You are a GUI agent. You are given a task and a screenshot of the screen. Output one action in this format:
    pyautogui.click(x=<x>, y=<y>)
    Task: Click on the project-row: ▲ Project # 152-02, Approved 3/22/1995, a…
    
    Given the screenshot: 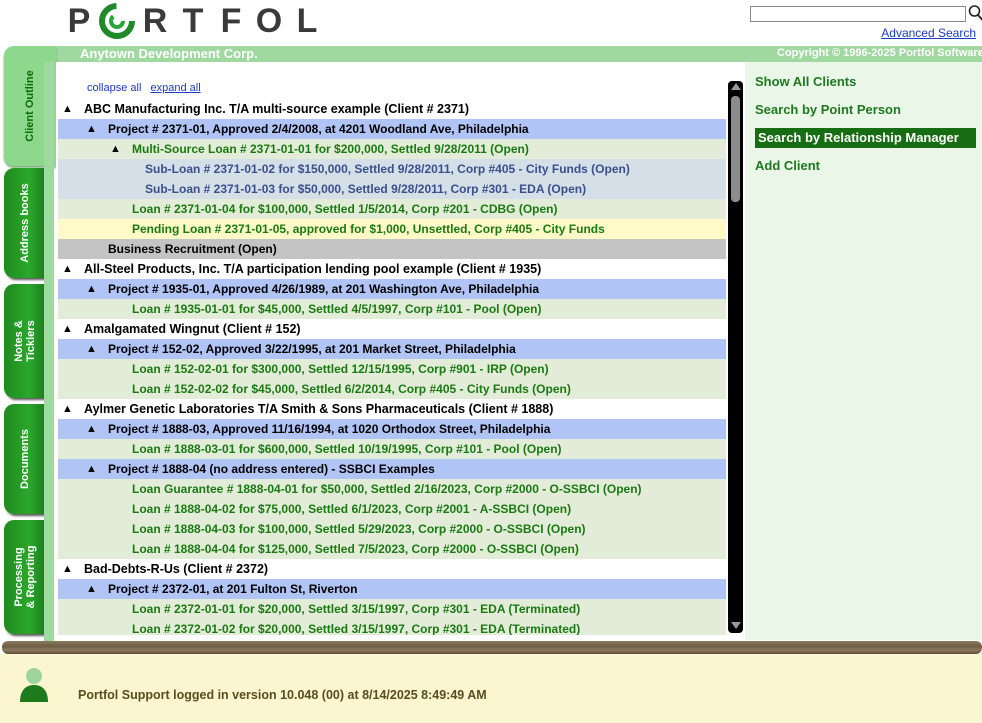 What is the action you would take?
    pyautogui.click(x=392, y=349)
    